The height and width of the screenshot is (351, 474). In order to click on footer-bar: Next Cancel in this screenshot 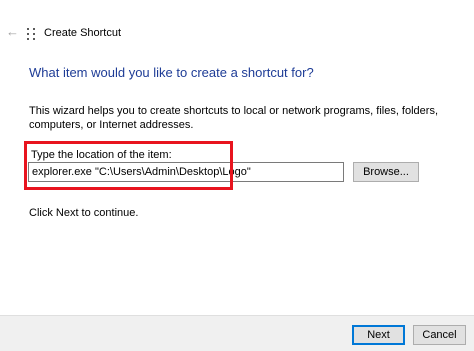, I will do `click(237, 333)`.